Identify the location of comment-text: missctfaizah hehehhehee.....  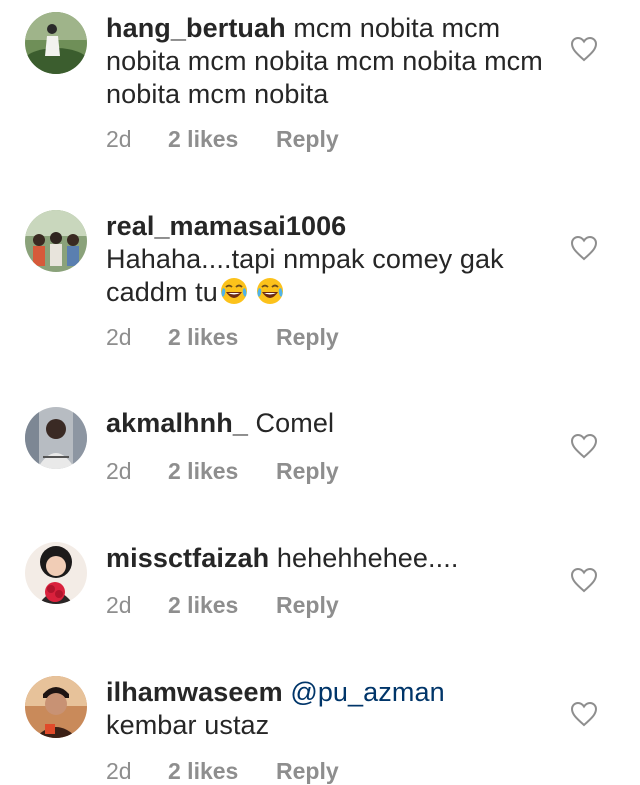
(326, 558).